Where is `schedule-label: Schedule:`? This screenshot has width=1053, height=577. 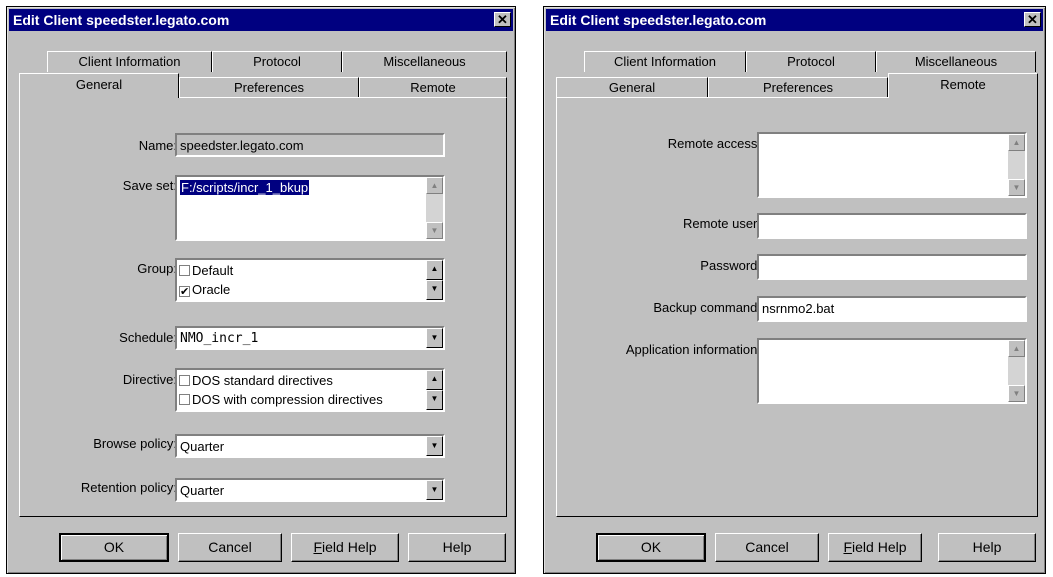
schedule-label: Schedule: is located at coordinates (148, 337).